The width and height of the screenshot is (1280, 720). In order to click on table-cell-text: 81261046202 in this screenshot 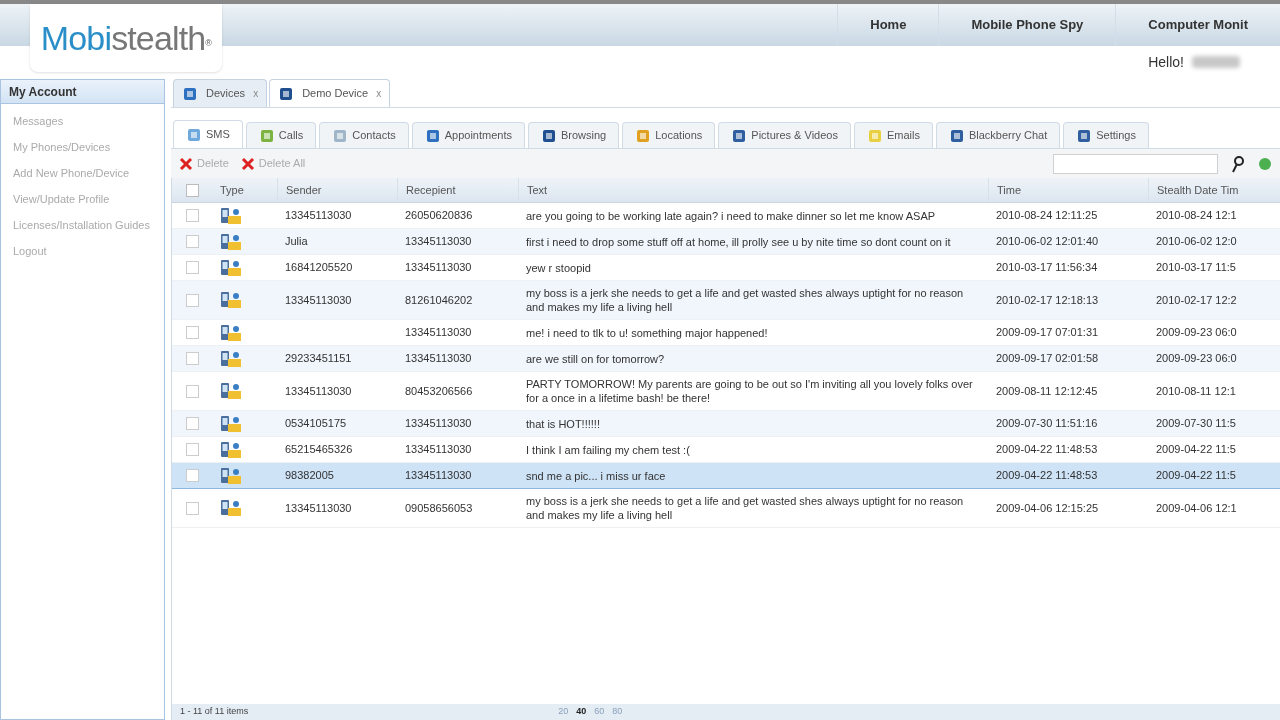, I will do `click(439, 300)`.